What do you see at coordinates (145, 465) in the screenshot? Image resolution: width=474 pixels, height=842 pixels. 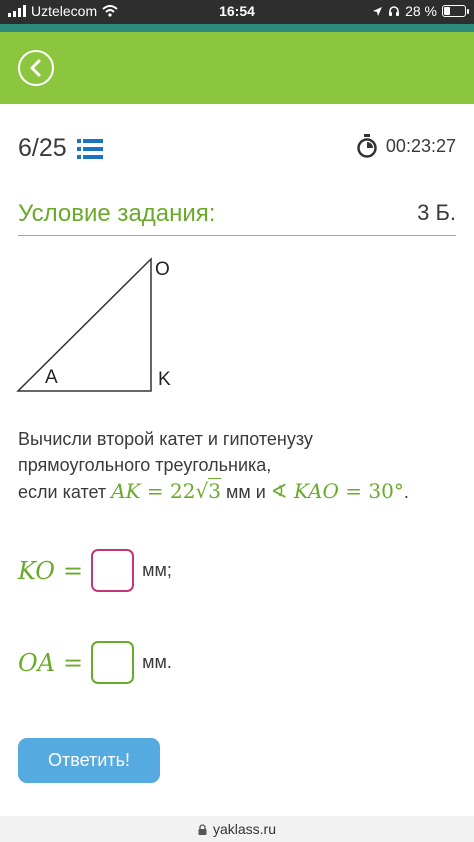 I see `task-line-2: прямоугольного треугольника,` at bounding box center [145, 465].